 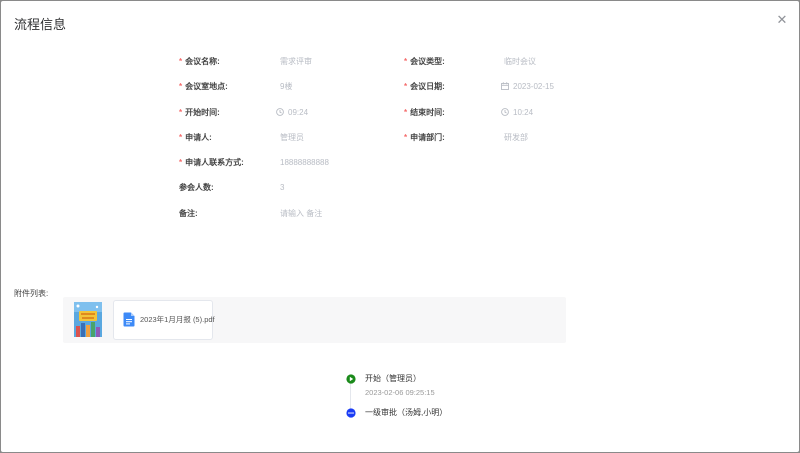 What do you see at coordinates (314, 320) in the screenshot?
I see `attachments-list: 2023年1月月报 (5).pdf` at bounding box center [314, 320].